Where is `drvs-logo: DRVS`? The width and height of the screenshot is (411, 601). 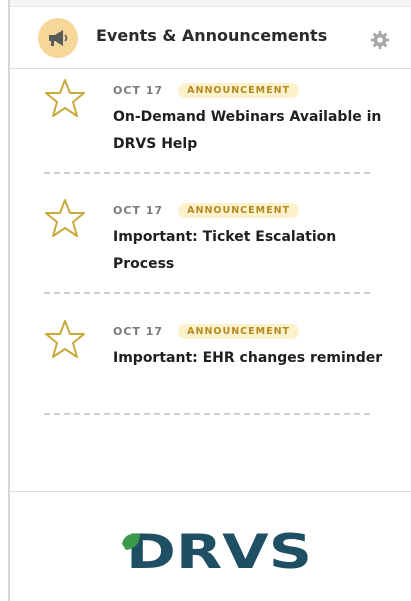 drvs-logo: DRVS is located at coordinates (217, 551).